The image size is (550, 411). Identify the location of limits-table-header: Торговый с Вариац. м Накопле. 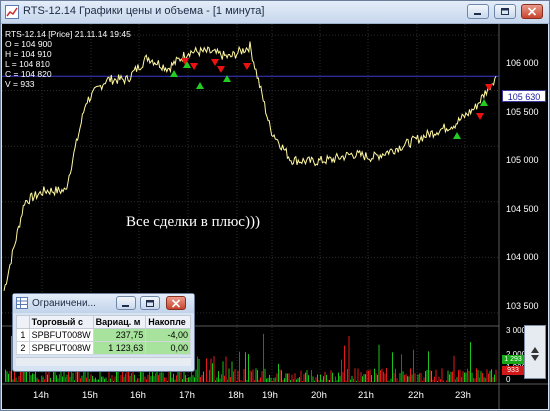
(103, 322).